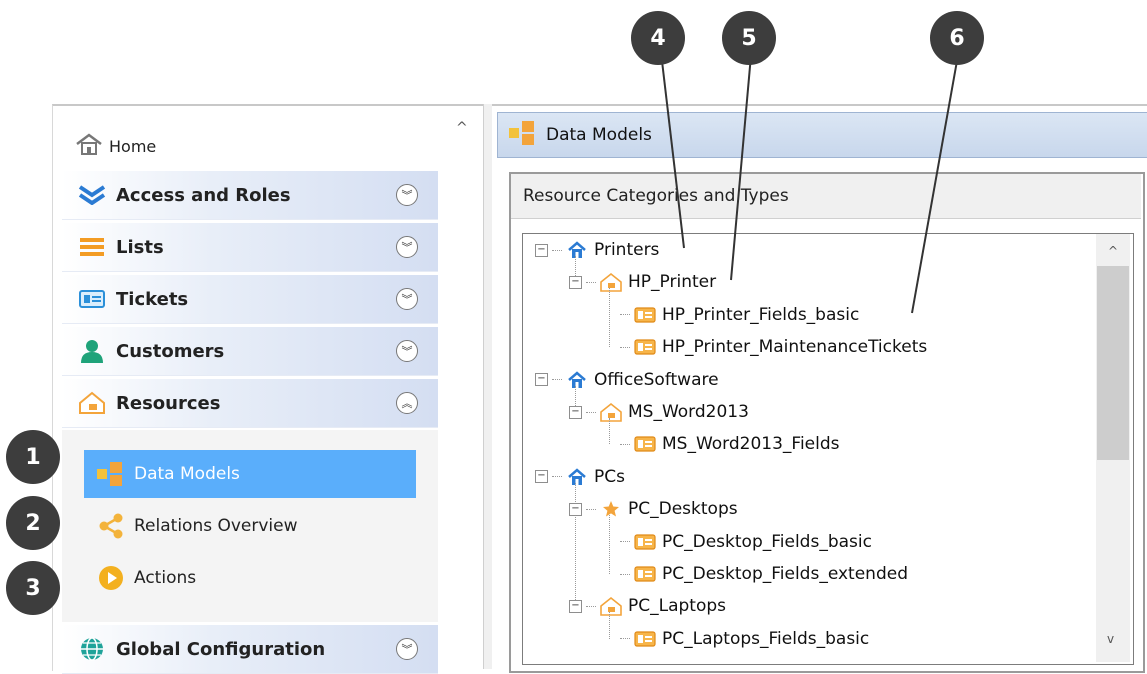 The width and height of the screenshot is (1147, 674). What do you see at coordinates (957, 38) in the screenshot?
I see `callout-6: 6` at bounding box center [957, 38].